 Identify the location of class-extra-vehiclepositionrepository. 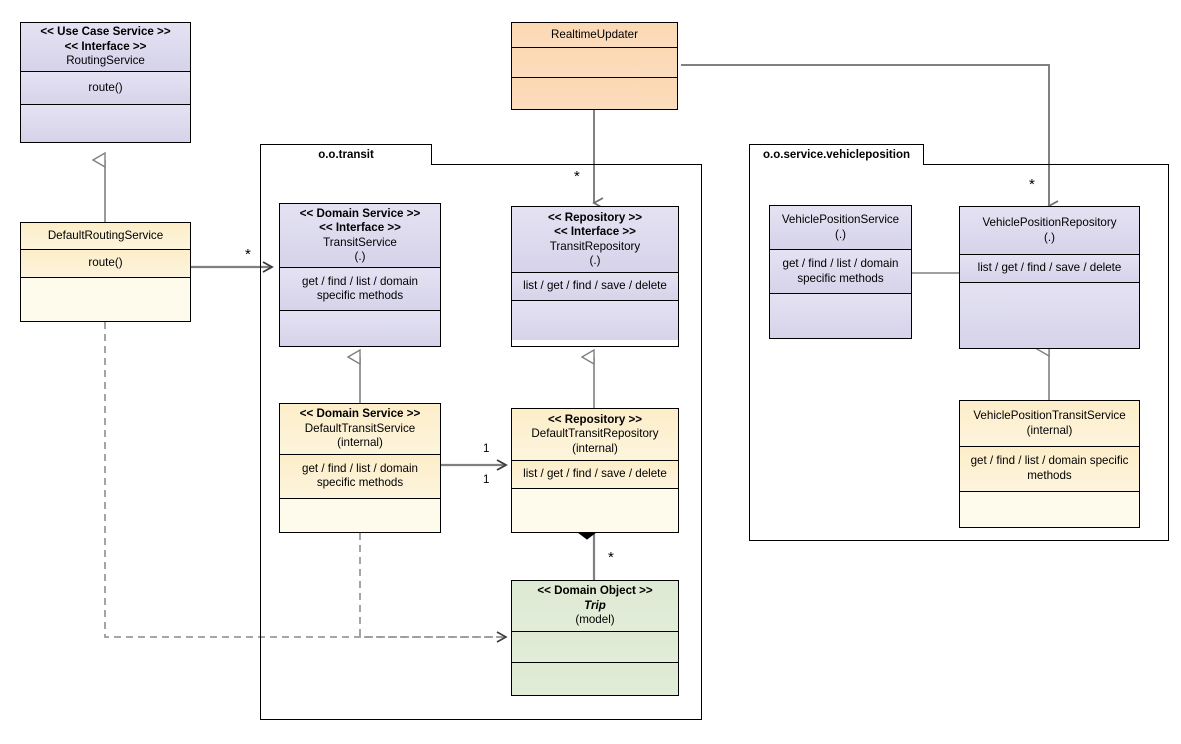
(1049, 315).